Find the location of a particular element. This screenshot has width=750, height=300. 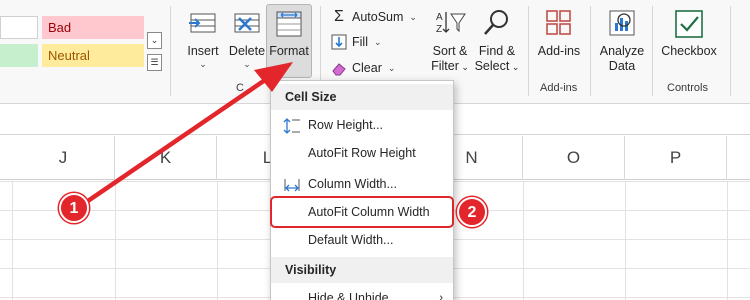

menu-item-hide-unhide: Hide & Unhide › is located at coordinates (362, 292).